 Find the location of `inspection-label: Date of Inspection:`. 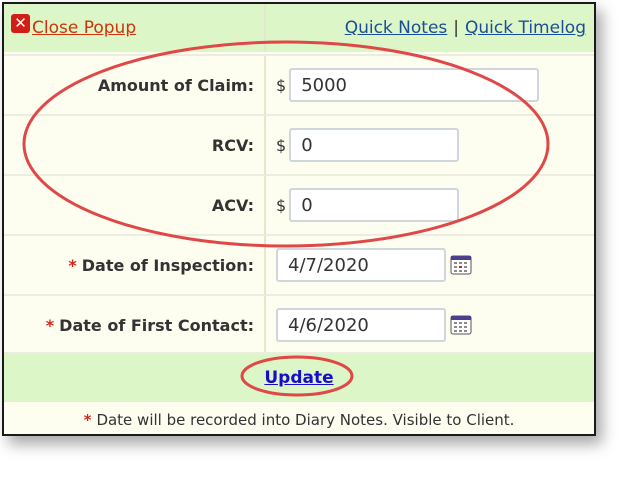

inspection-label: Date of Inspection: is located at coordinates (167, 265).